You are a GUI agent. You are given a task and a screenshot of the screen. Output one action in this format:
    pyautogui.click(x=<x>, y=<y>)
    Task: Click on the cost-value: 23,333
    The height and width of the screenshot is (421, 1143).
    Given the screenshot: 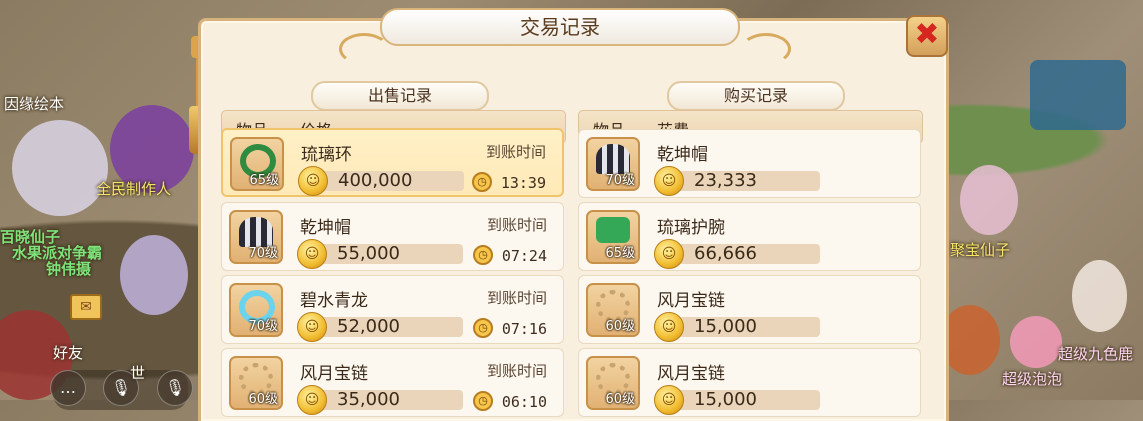 What is the action you would take?
    pyautogui.click(x=745, y=181)
    